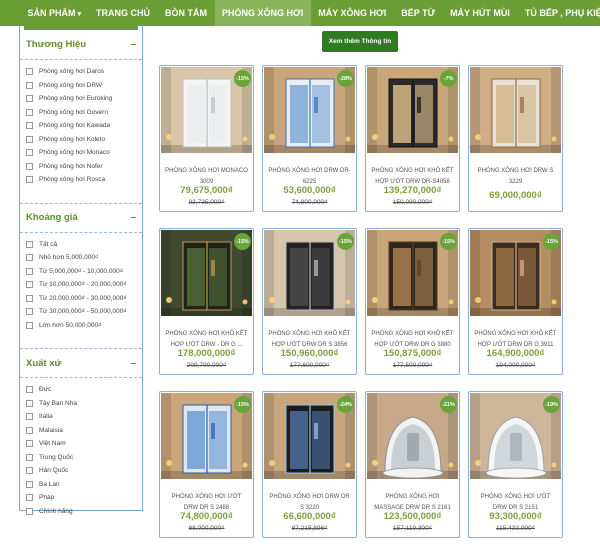 The image size is (600, 550). Describe the element at coordinates (81, 217) in the screenshot. I see `price-filter-header: Khoảng giá –` at that location.